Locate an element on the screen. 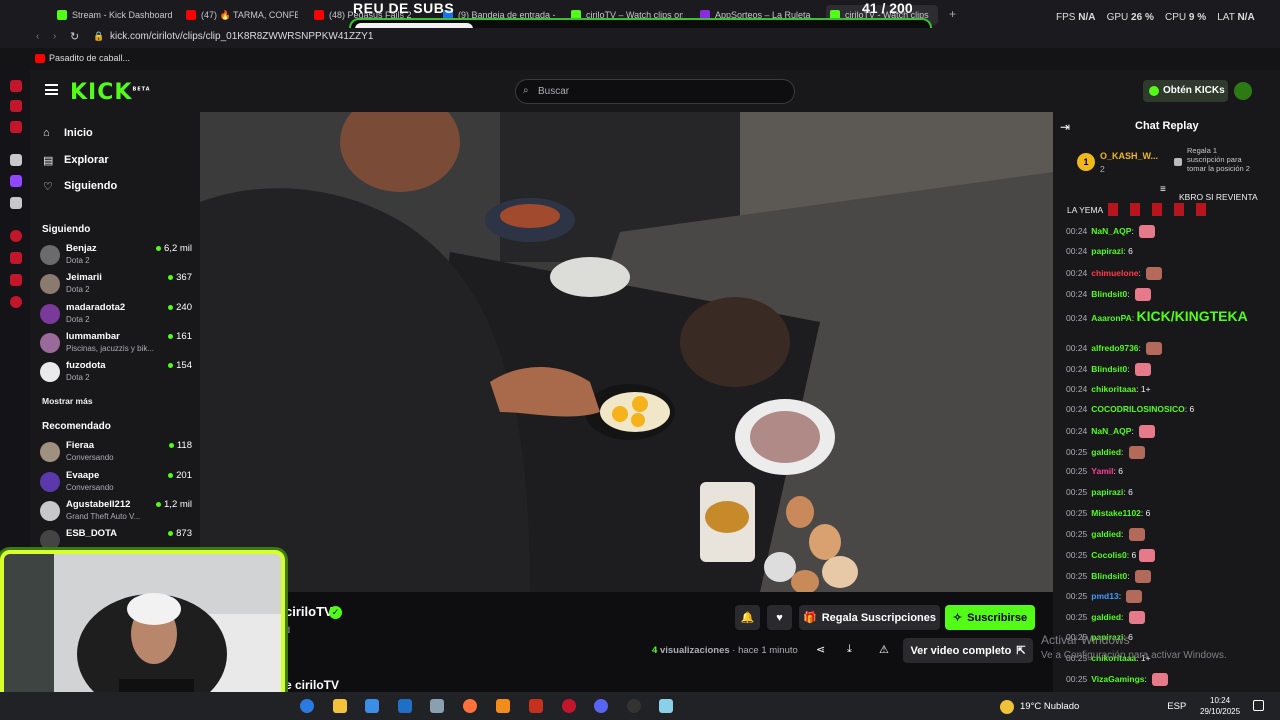 The width and height of the screenshot is (1280, 720). channel-item: Fieraa Conversando 118 is located at coordinates (116, 453).